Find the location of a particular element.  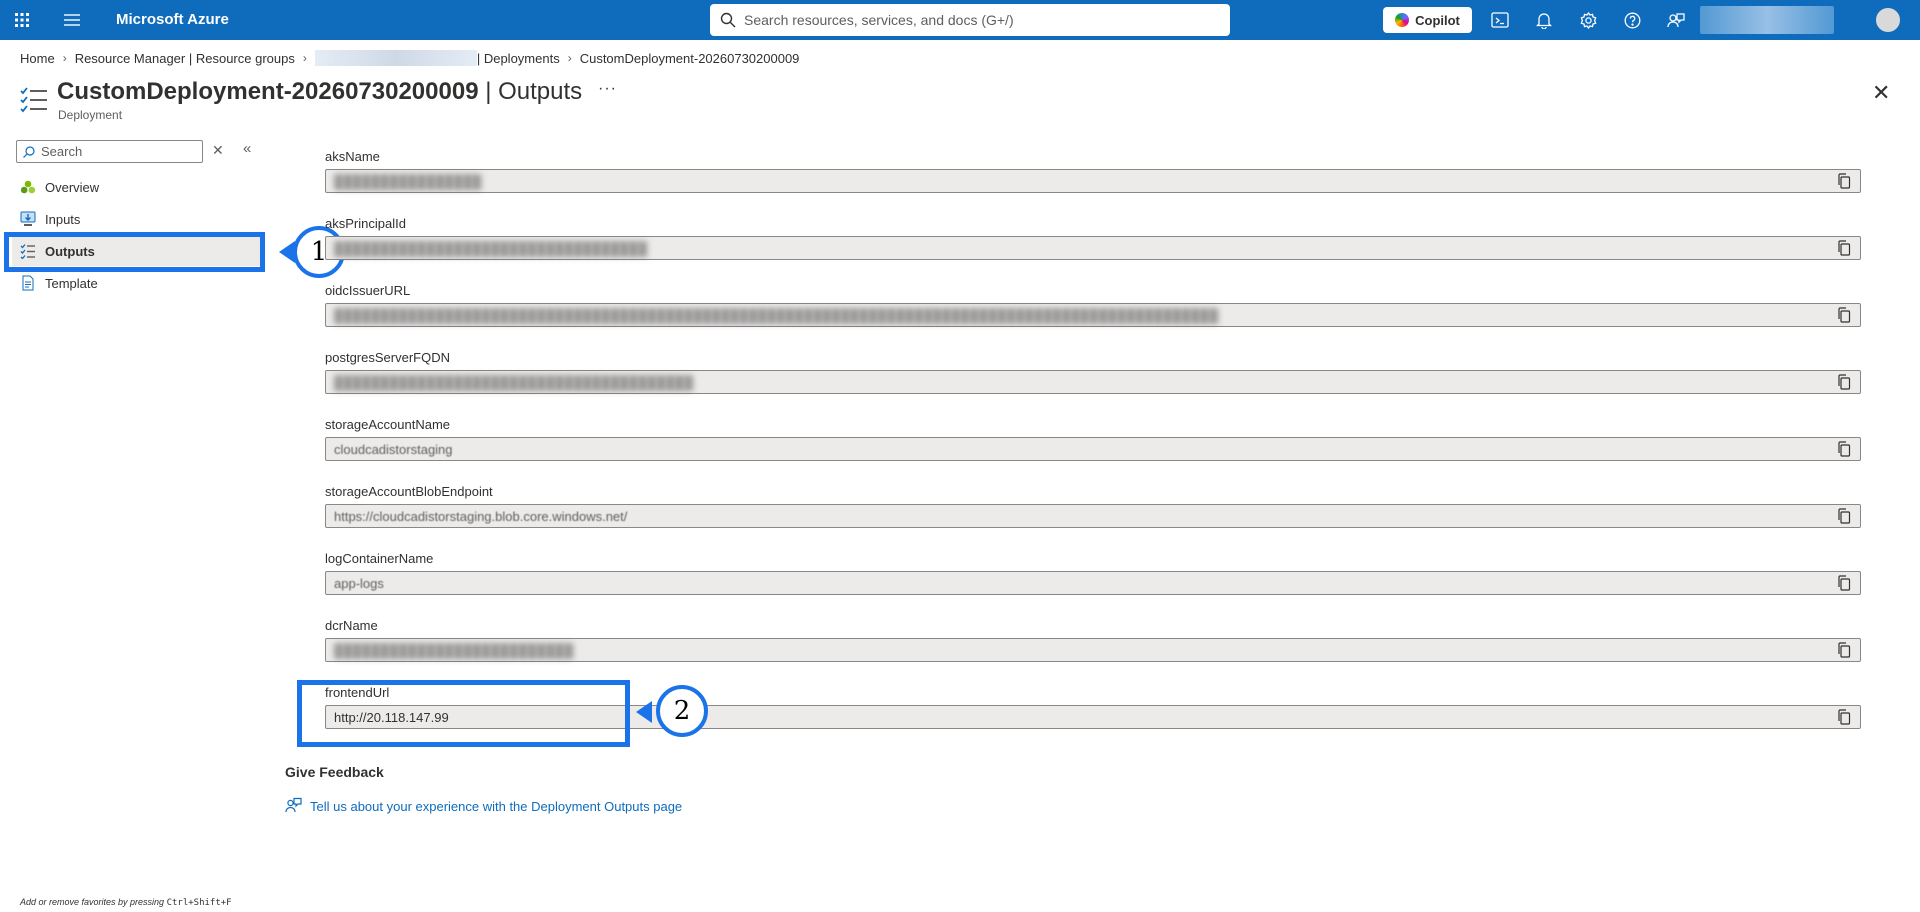

callout-pointer is located at coordinates (644, 712).